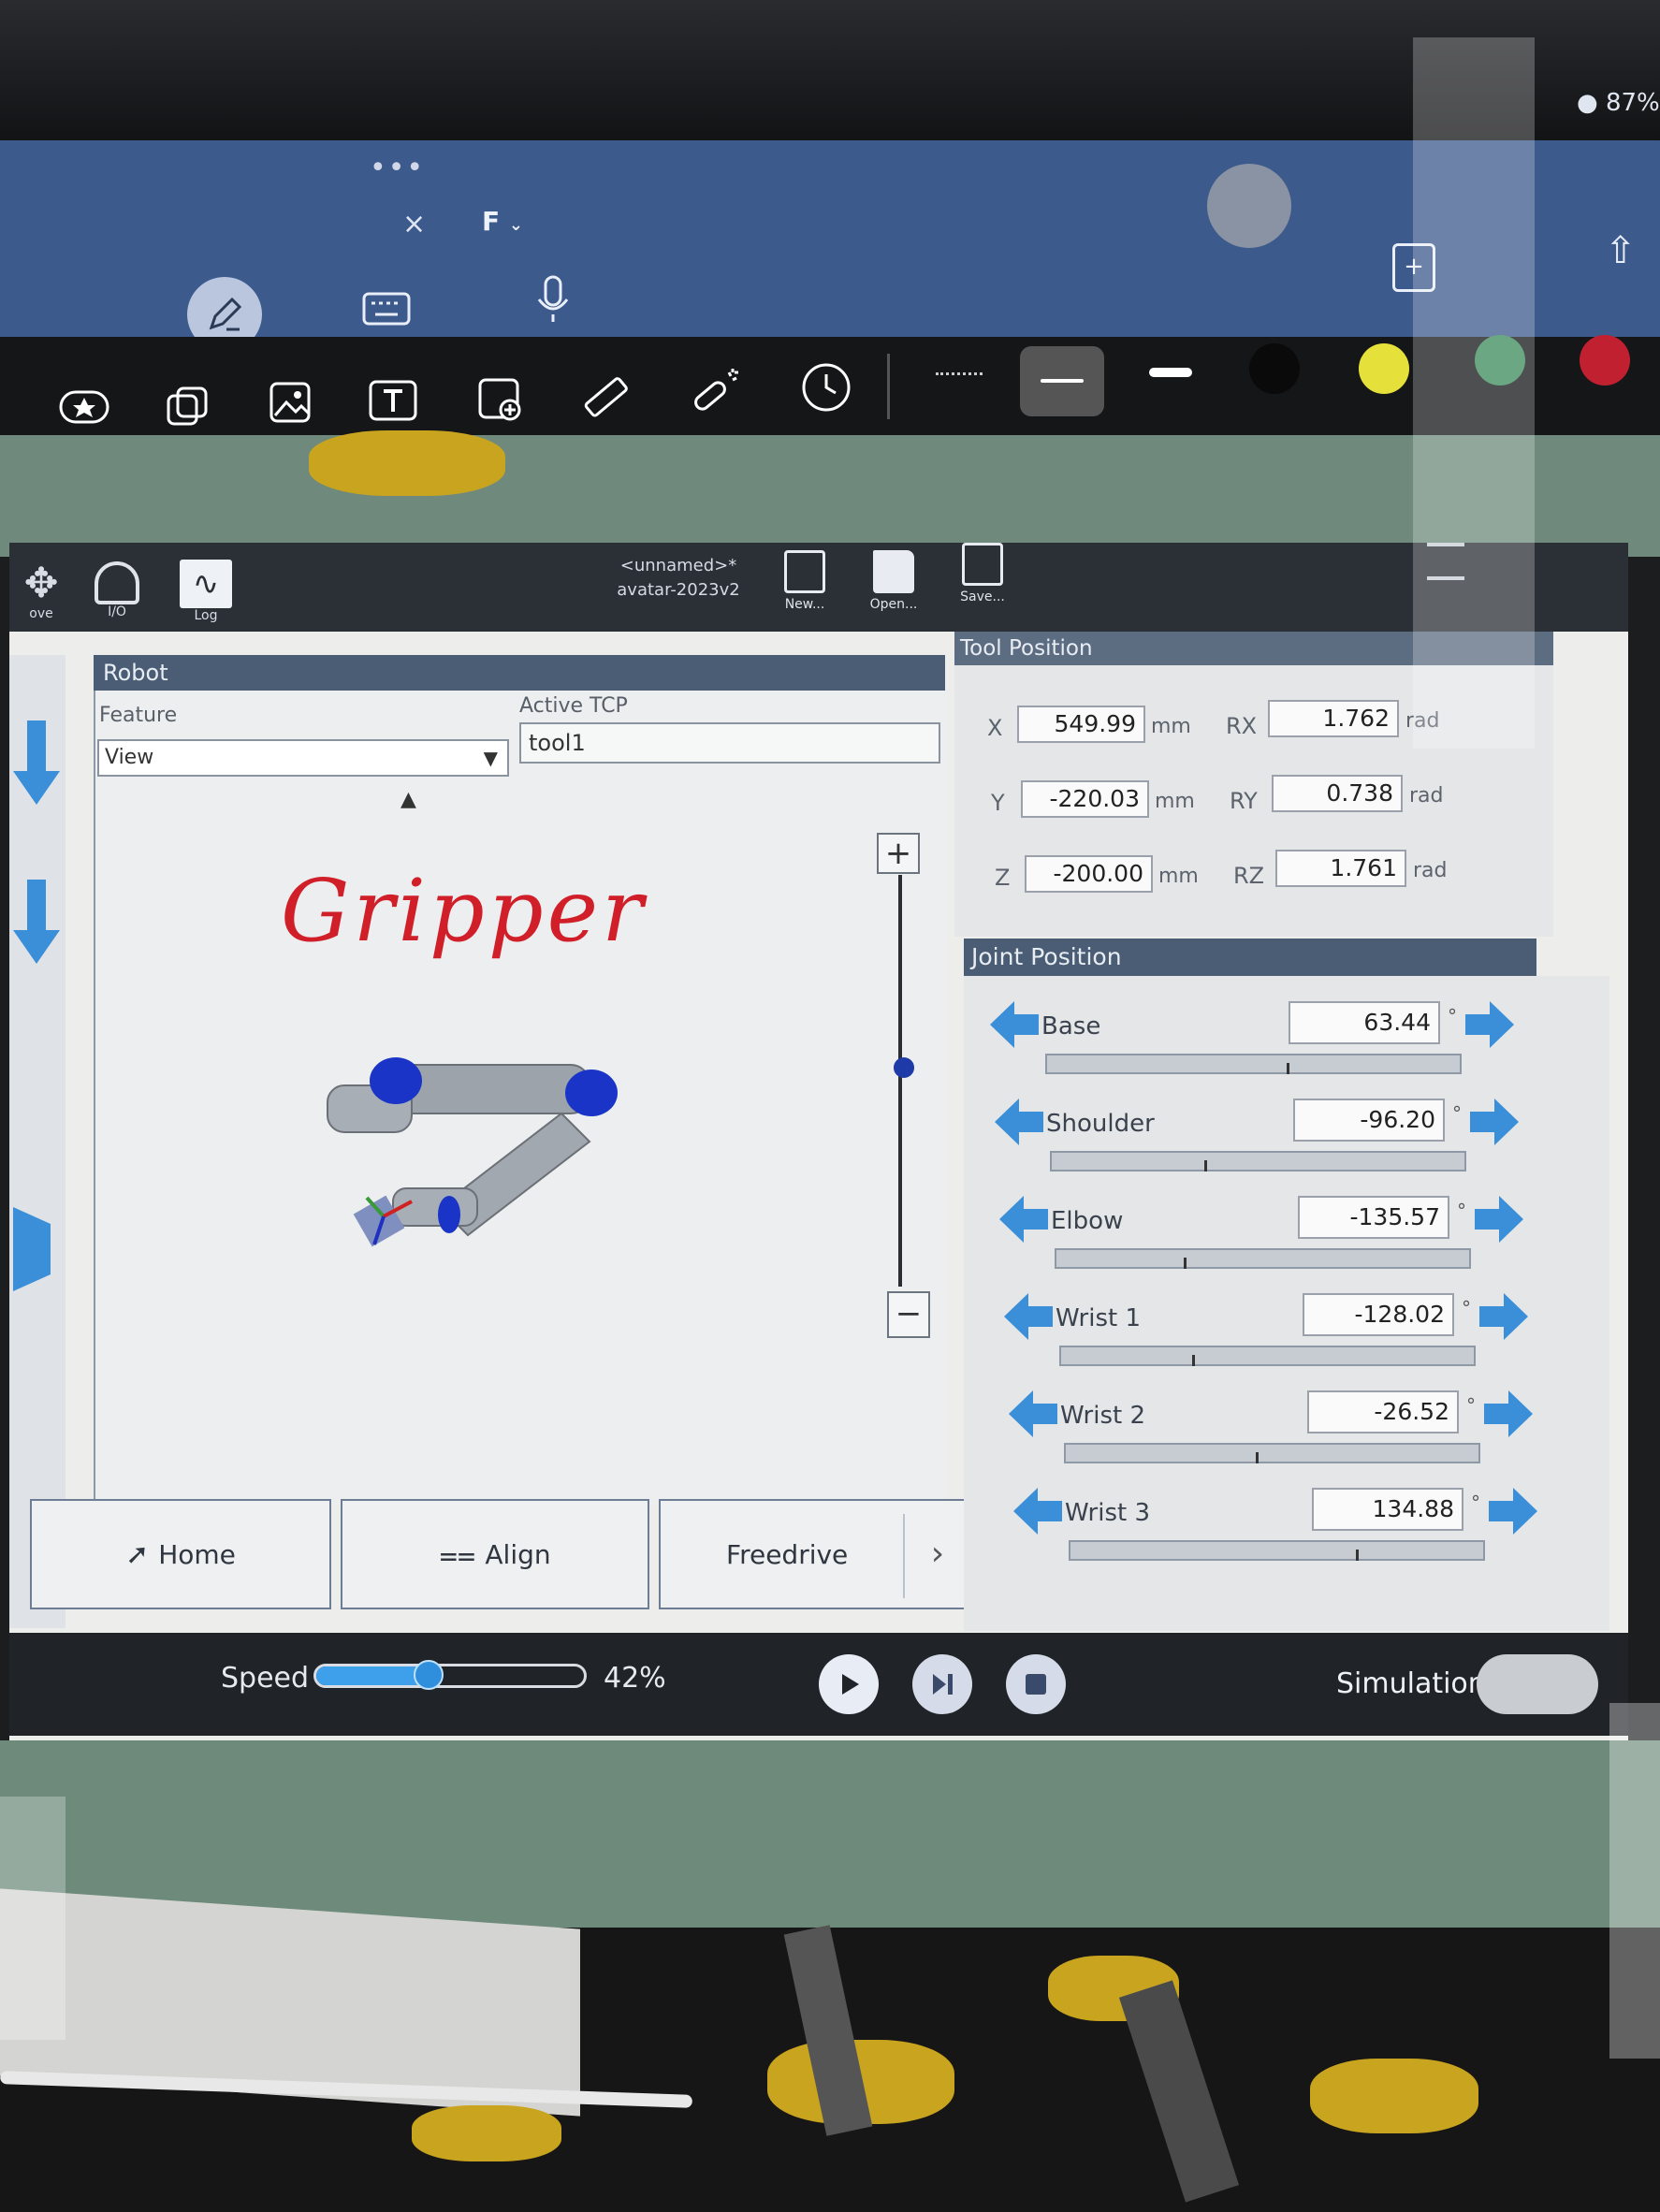  Describe the element at coordinates (1430, 870) in the screenshot. I see `tool-rotation-unit: rad` at that location.